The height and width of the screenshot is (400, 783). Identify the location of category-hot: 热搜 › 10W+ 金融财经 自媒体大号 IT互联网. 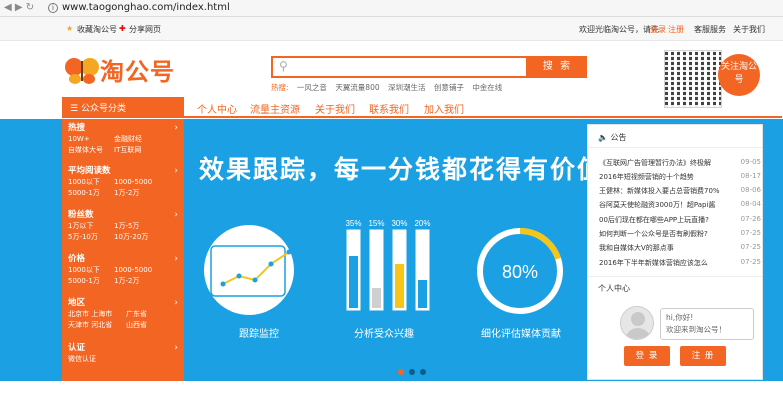
(124, 139).